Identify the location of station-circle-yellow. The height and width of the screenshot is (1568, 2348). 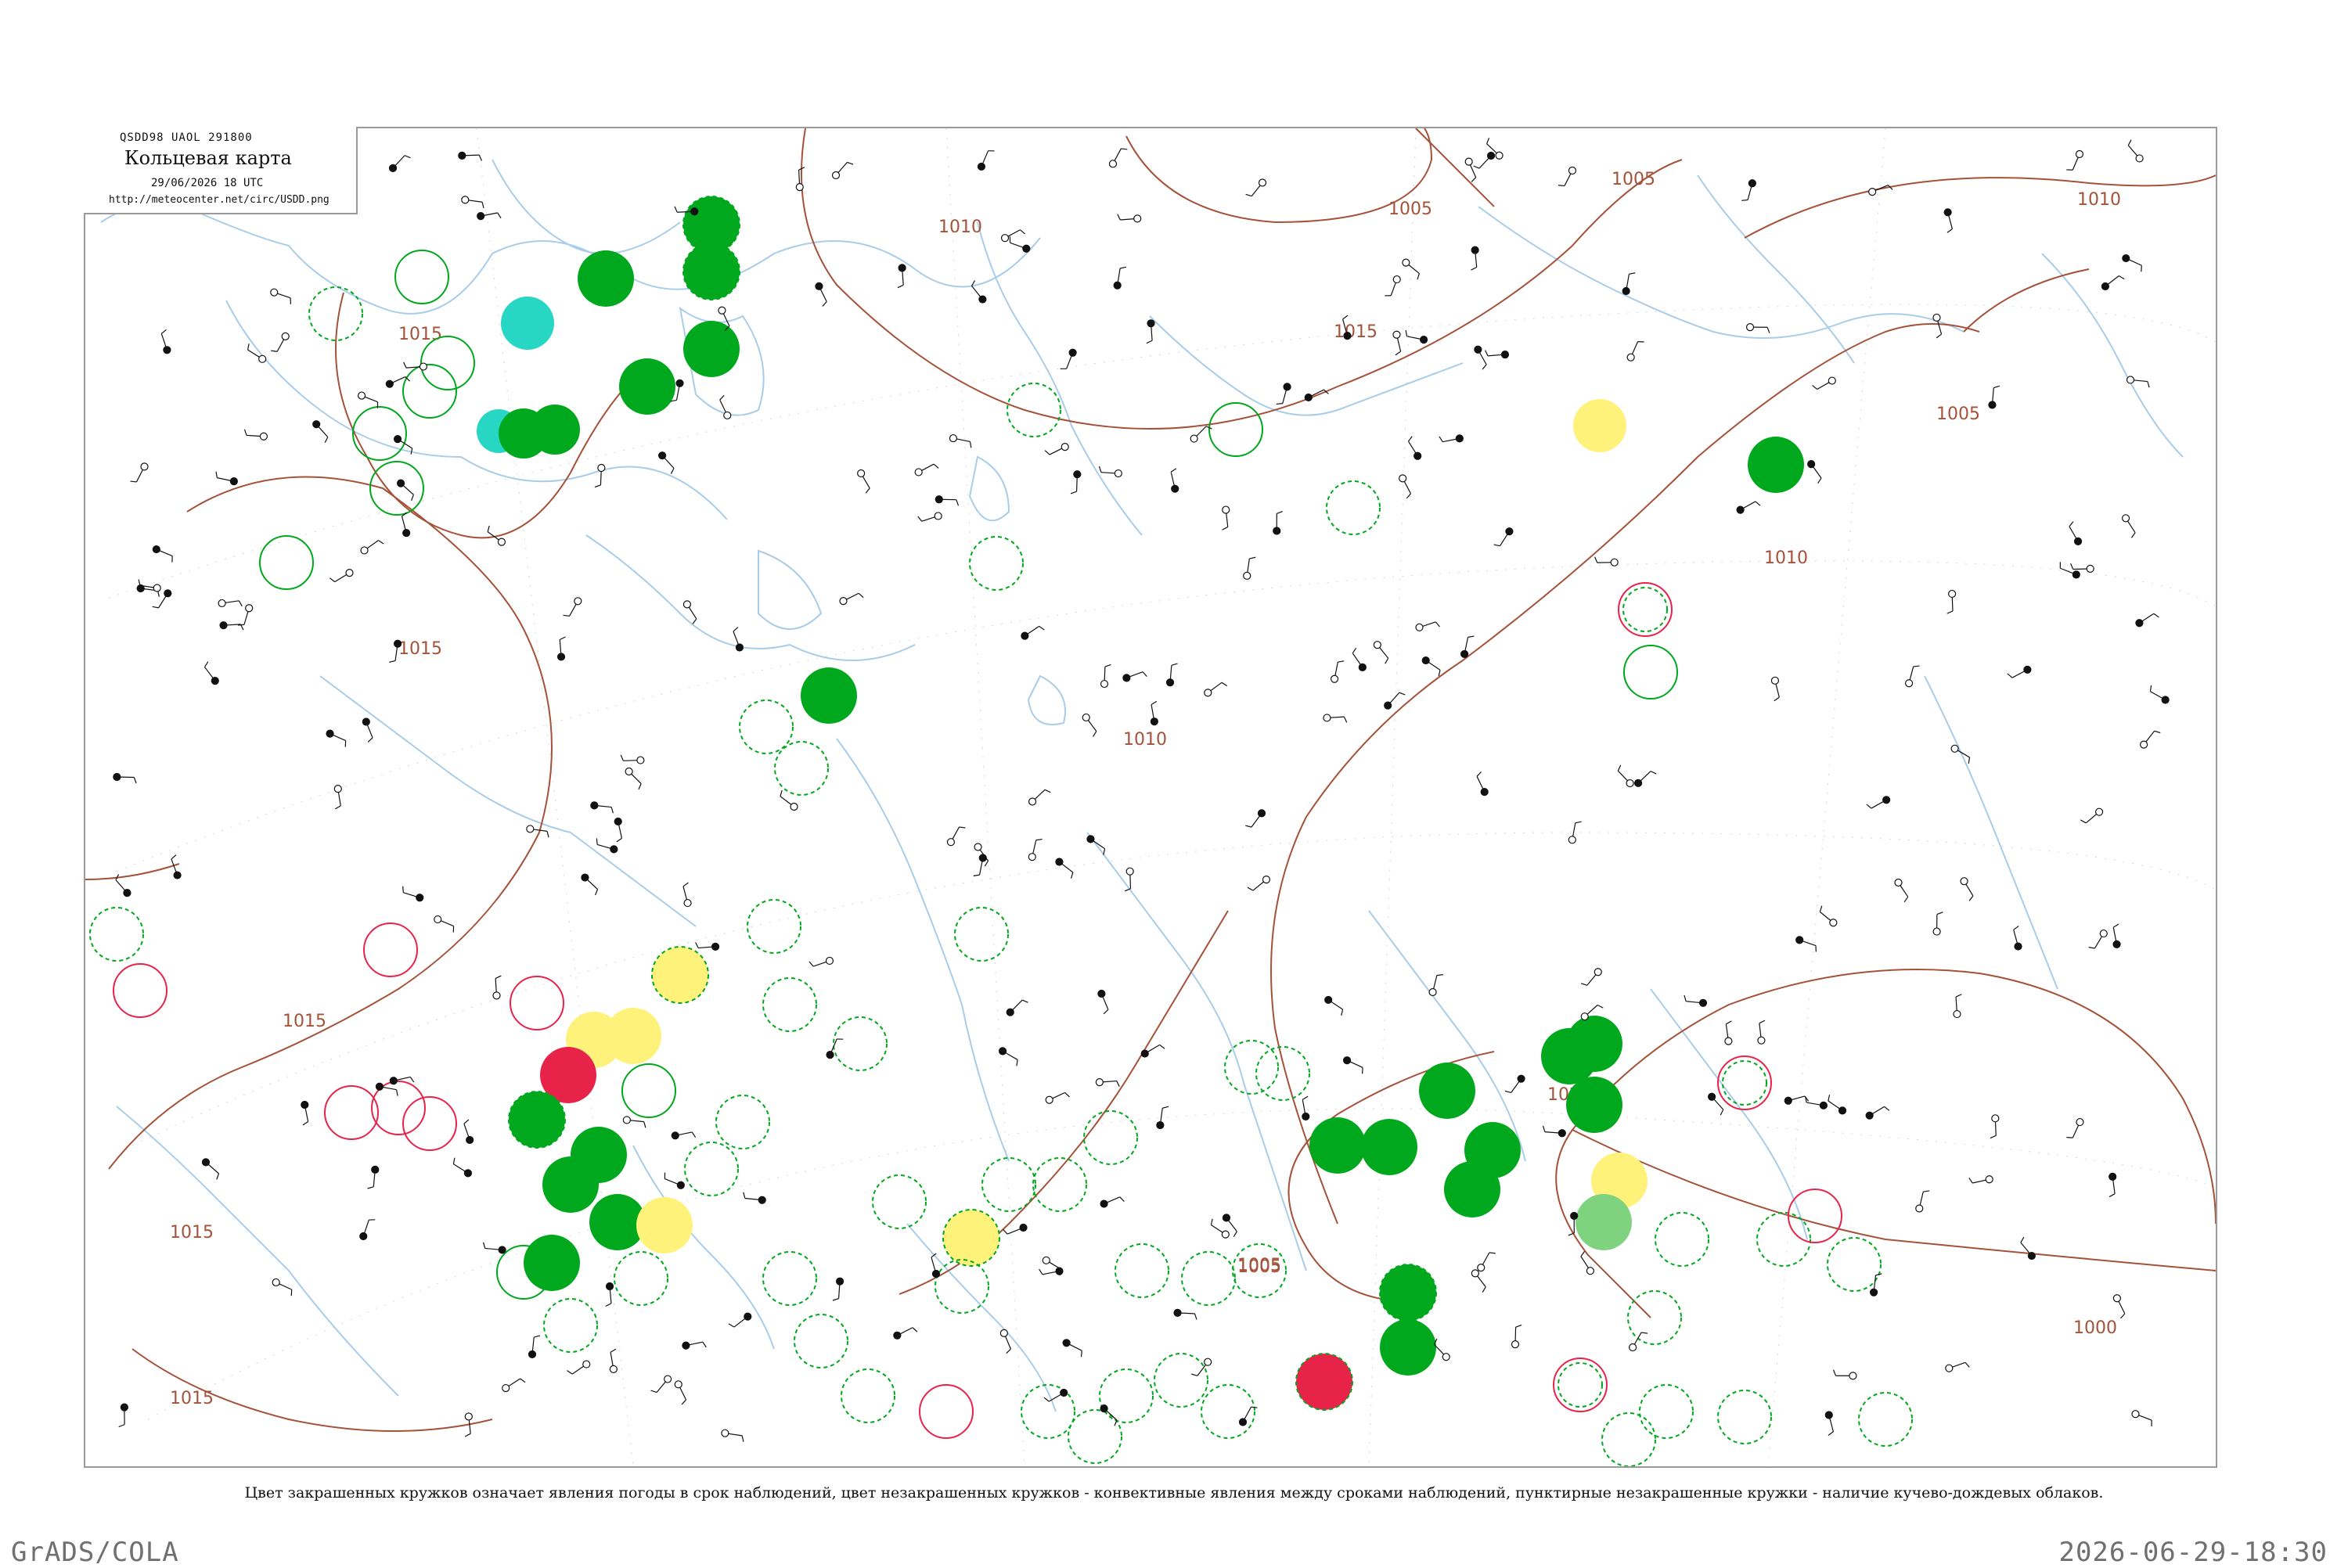
(1599, 426).